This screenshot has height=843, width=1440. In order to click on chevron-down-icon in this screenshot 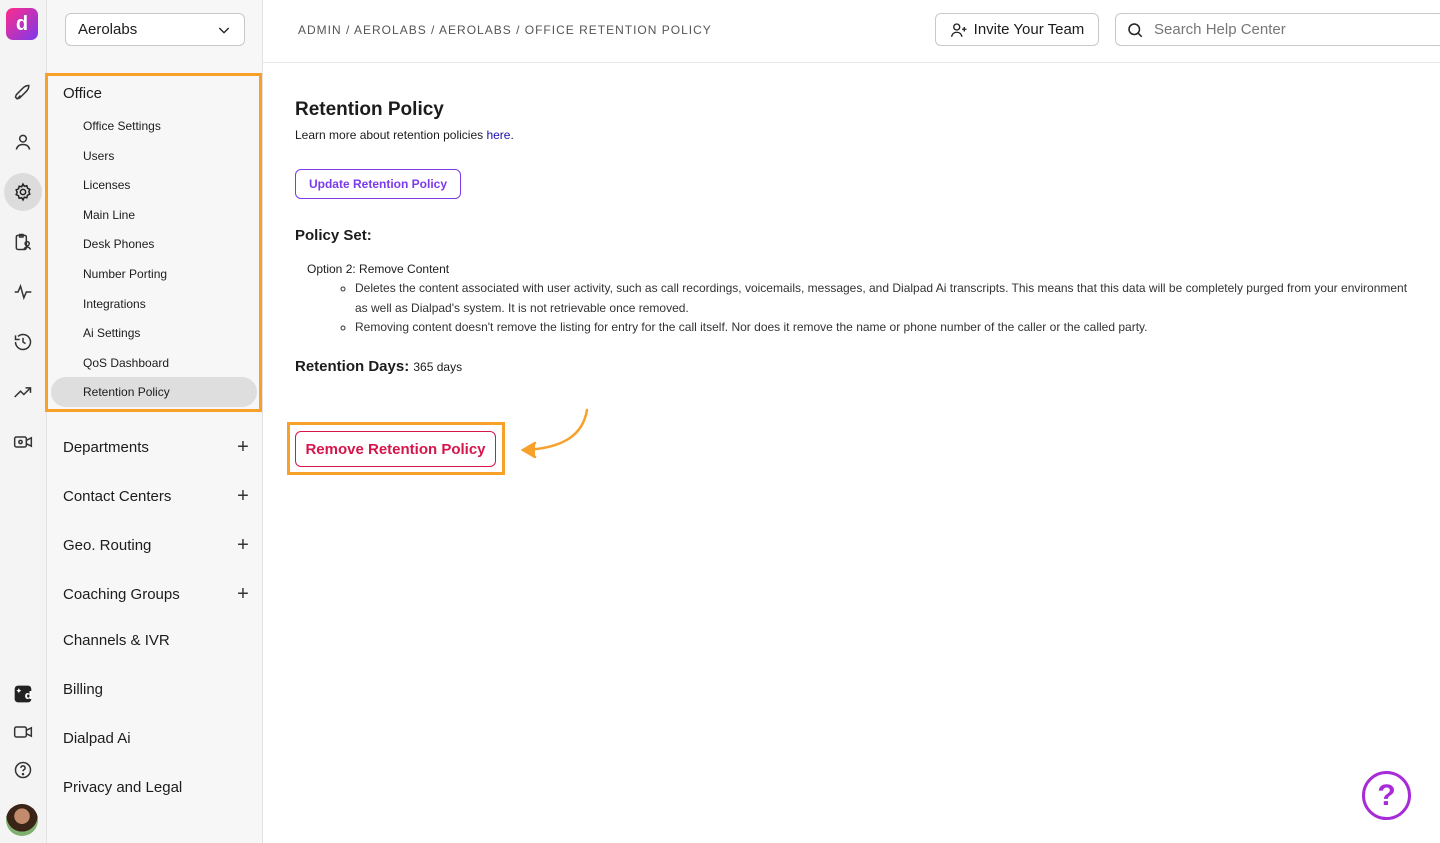, I will do `click(224, 30)`.